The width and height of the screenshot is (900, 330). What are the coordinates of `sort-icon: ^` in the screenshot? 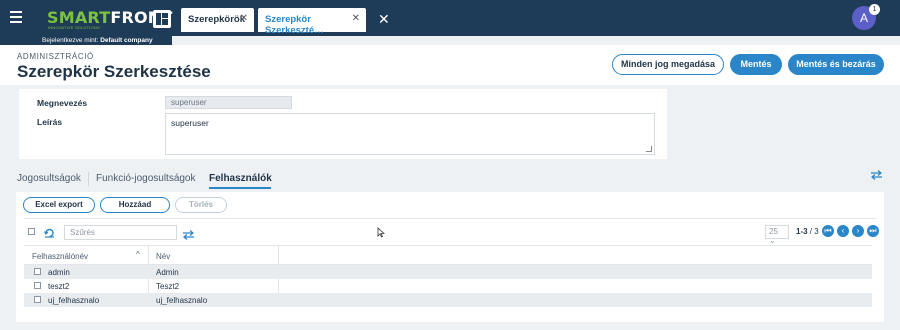 It's located at (138, 254).